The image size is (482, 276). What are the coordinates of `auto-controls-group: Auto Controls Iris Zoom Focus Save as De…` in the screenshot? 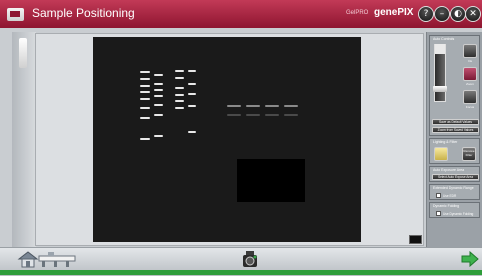 It's located at (454, 85).